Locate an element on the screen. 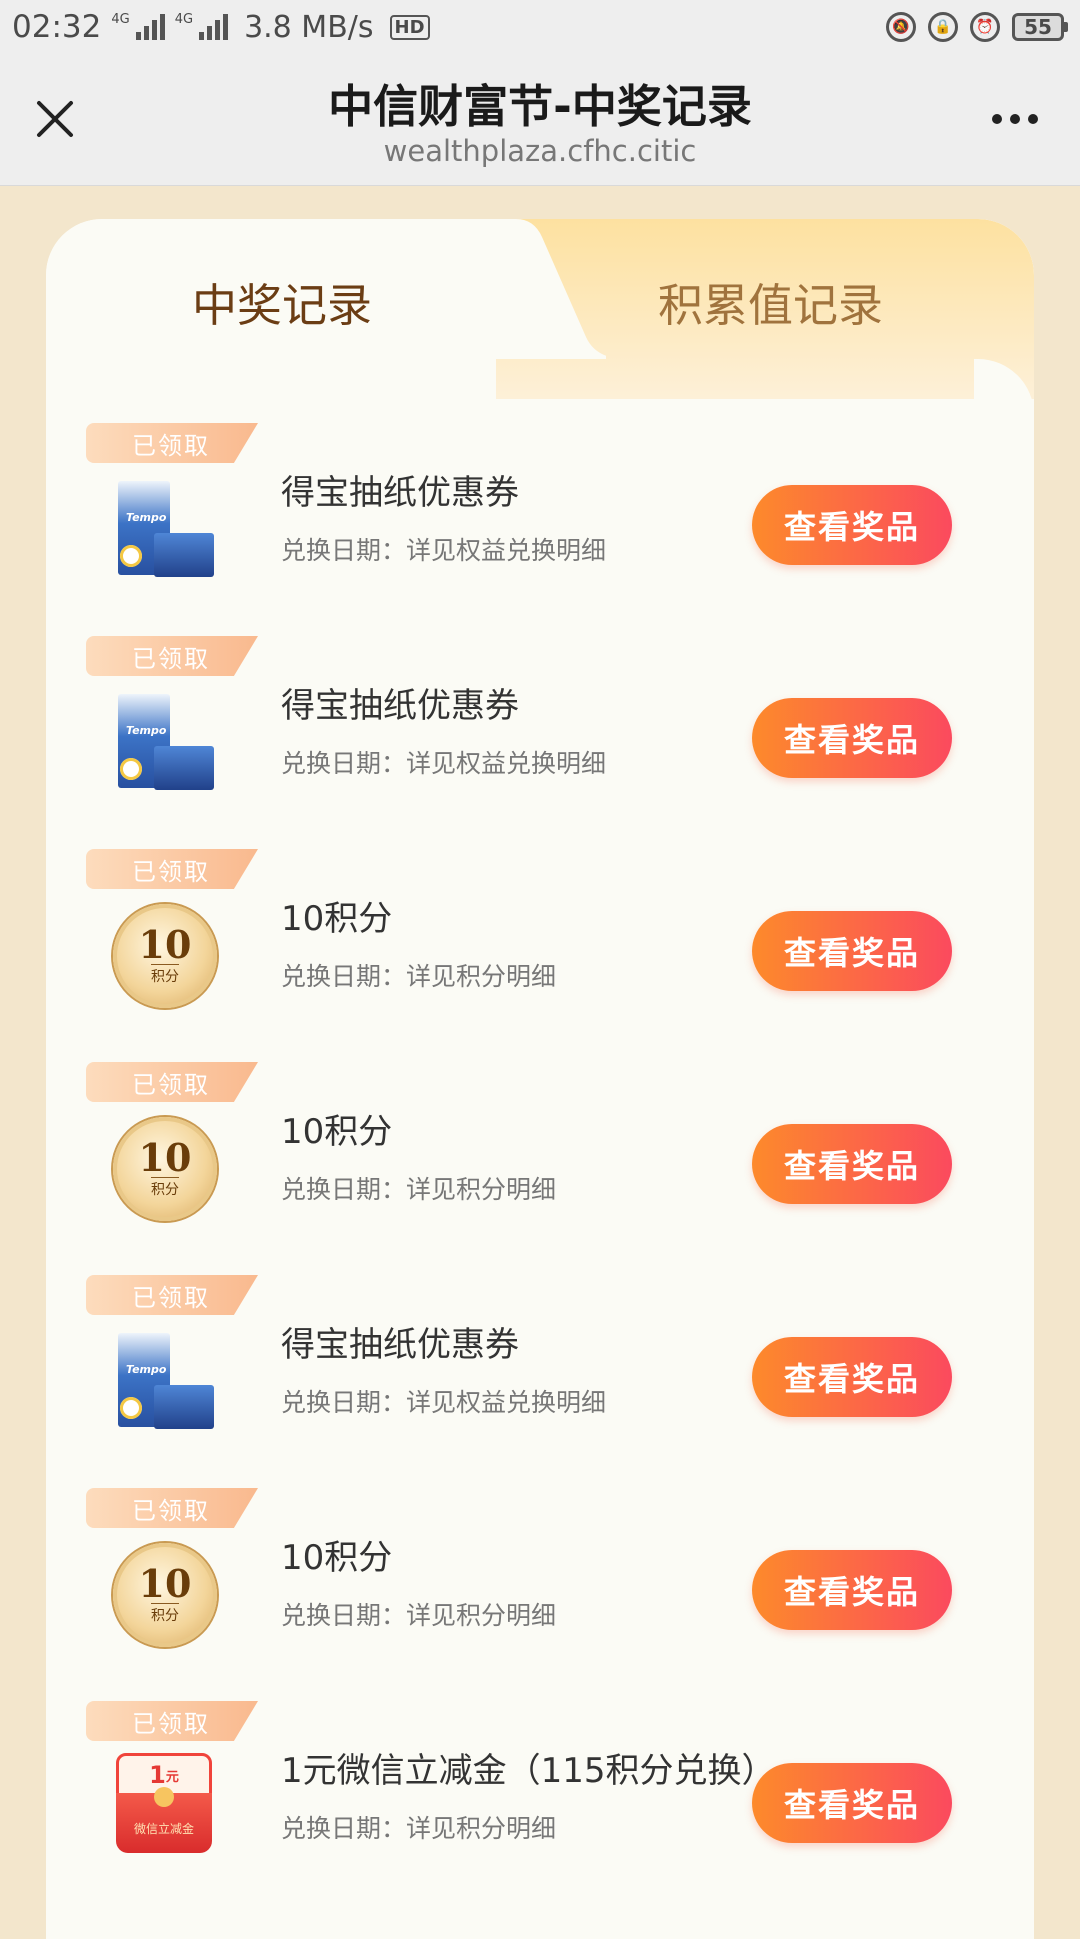 This screenshot has height=1939, width=1080. tab-prize-records: 中奖记录 is located at coordinates (282, 301).